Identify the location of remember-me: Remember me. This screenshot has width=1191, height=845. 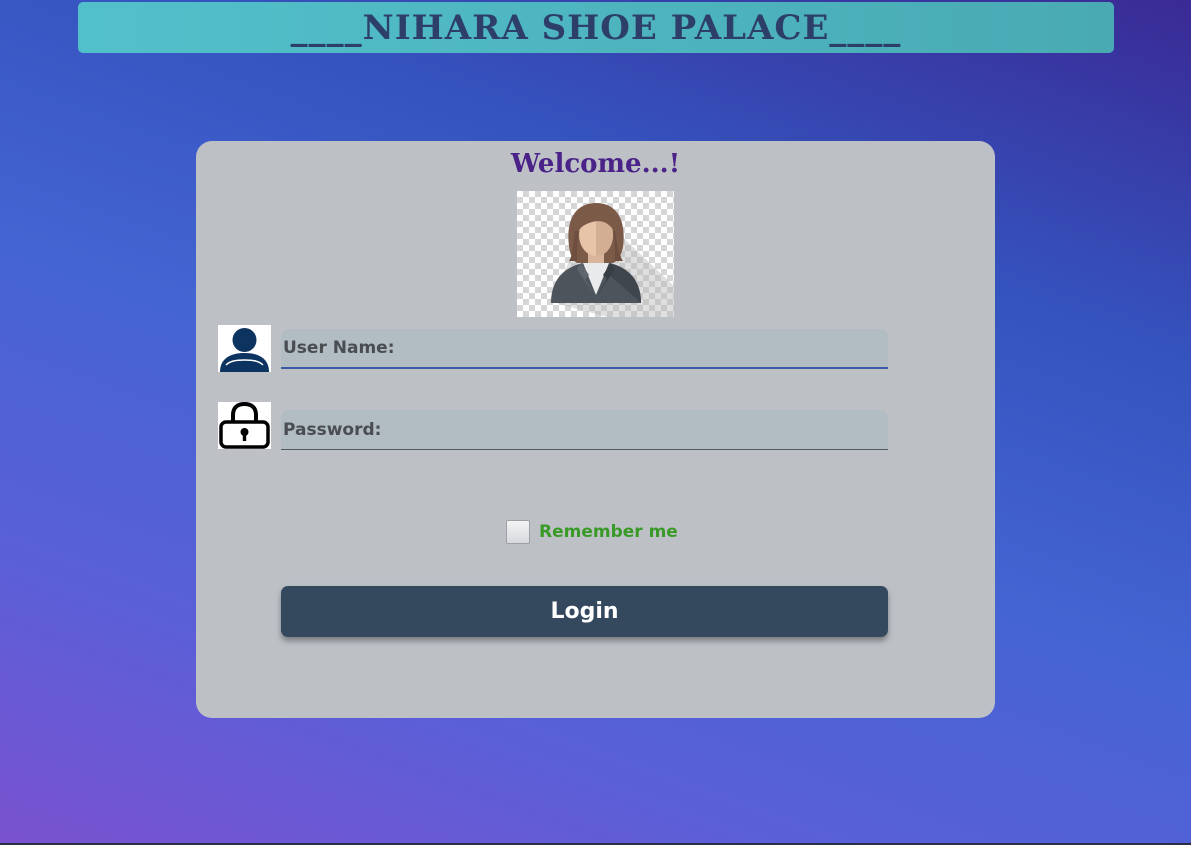
(592, 532).